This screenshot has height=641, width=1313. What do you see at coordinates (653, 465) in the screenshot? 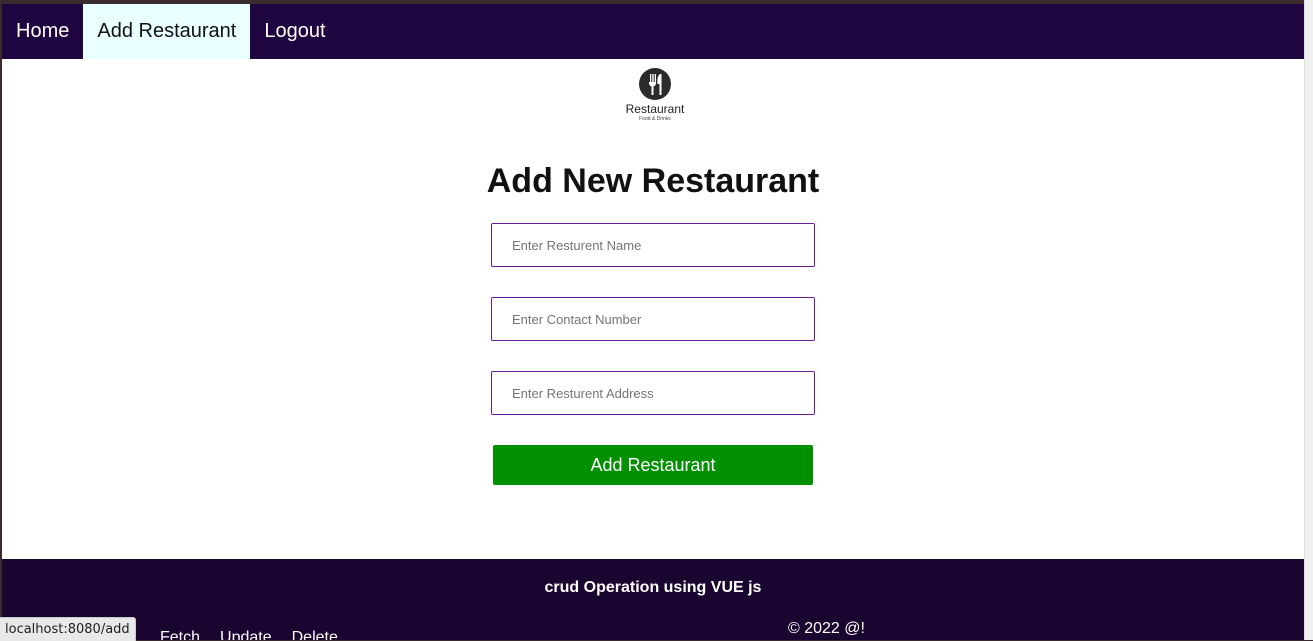
I see `add-restaurant-button: Add Restaurant` at bounding box center [653, 465].